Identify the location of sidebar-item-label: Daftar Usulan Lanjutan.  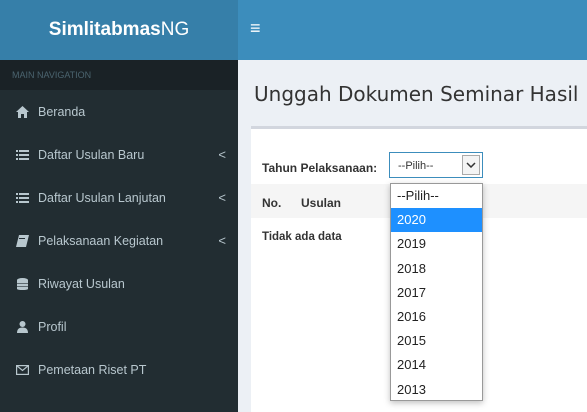
(102, 197).